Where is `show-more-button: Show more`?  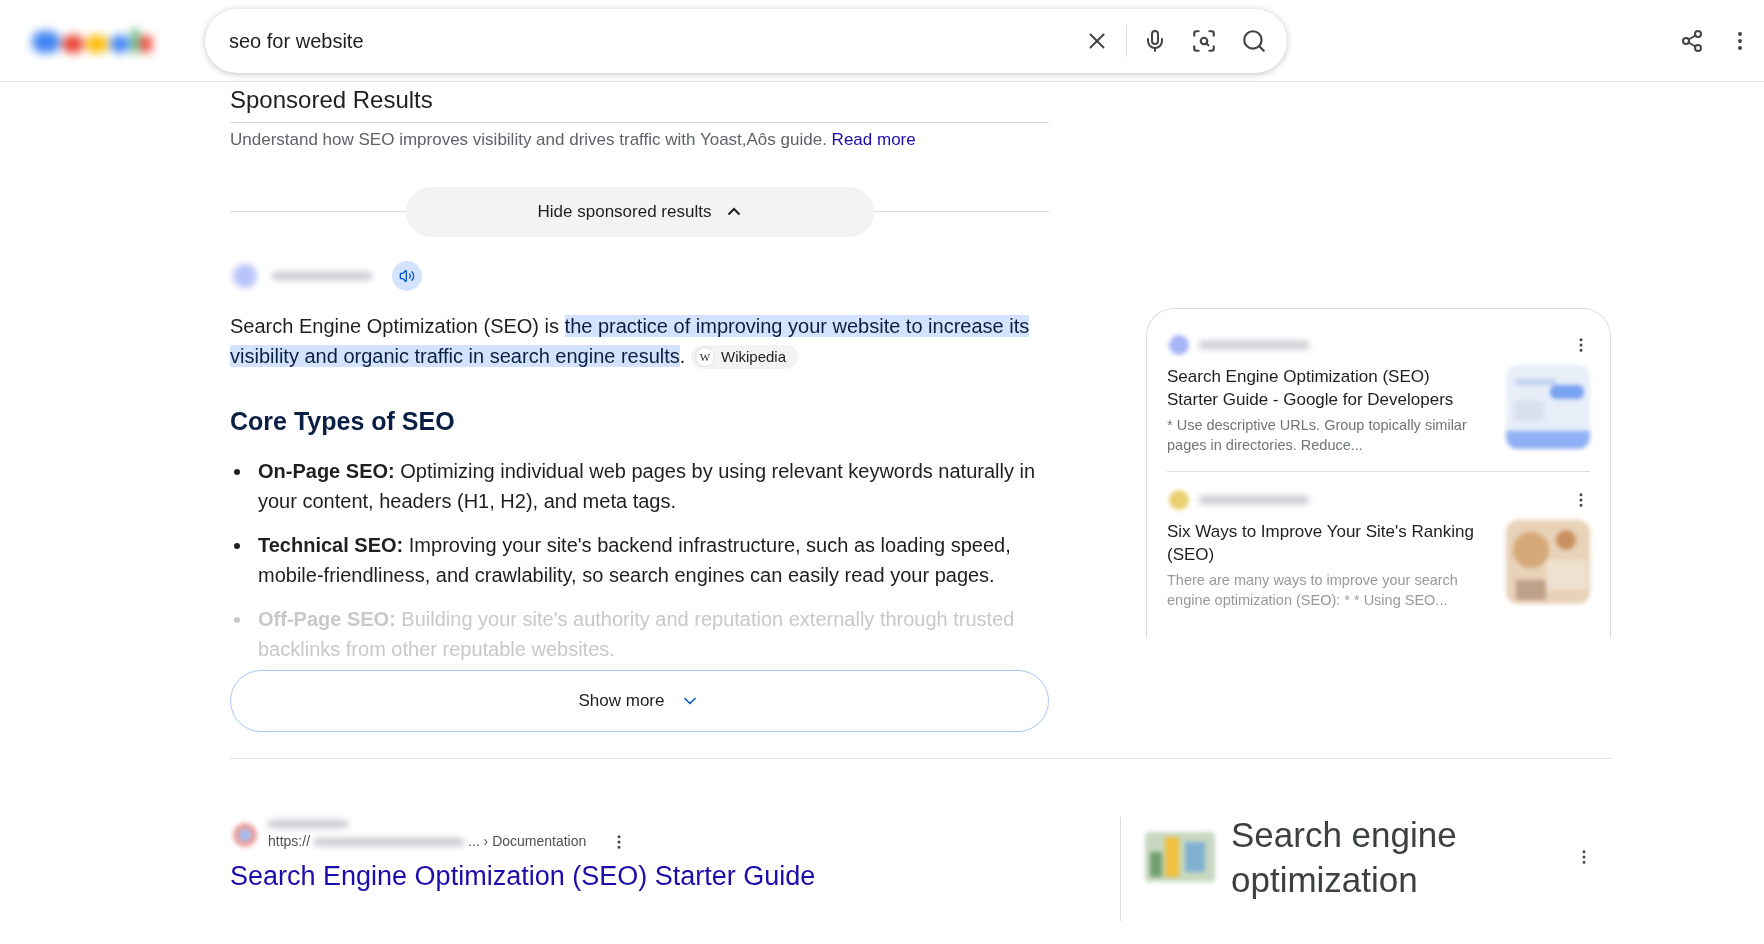 show-more-button: Show more is located at coordinates (639, 701).